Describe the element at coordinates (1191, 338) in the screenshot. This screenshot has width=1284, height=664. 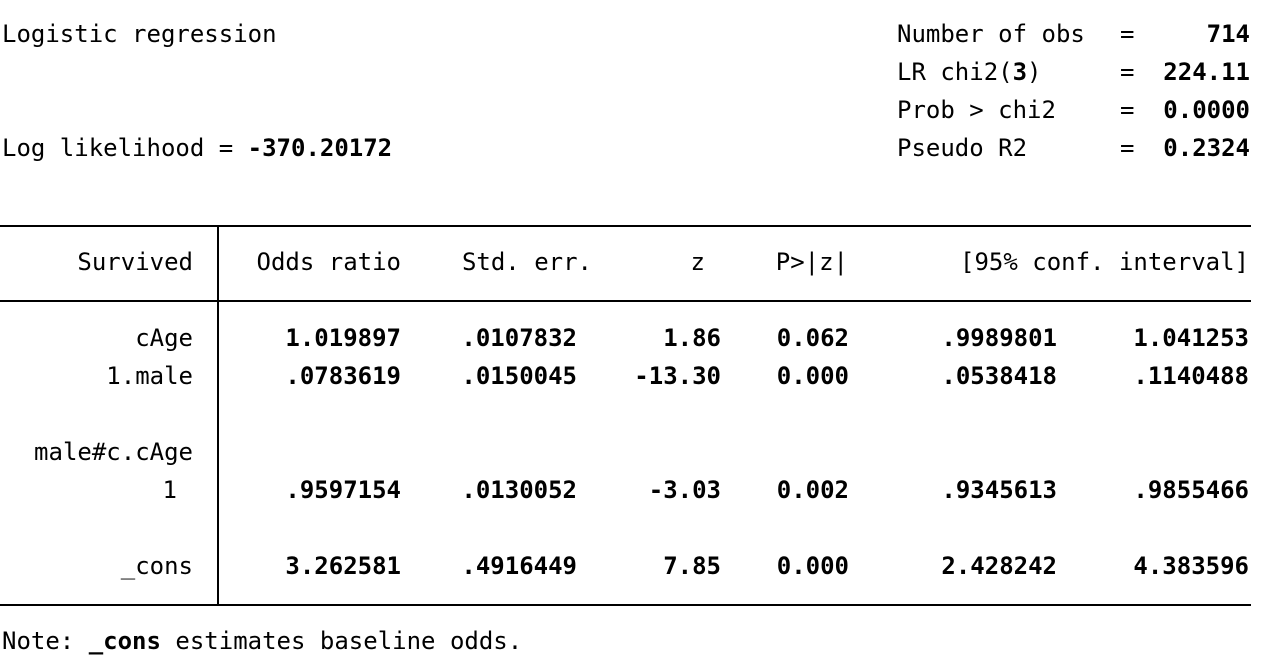
I see `ci-upper-value: 1.041253` at that location.